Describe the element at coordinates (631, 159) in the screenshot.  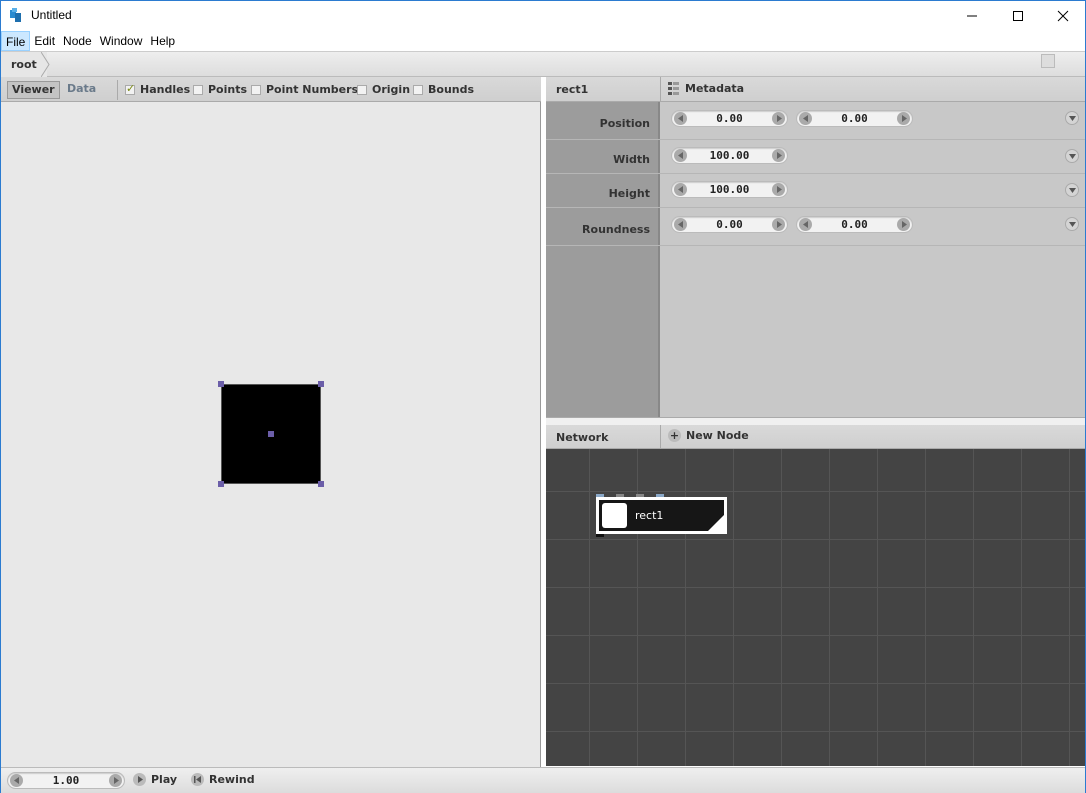
I see `param-label: Width` at that location.